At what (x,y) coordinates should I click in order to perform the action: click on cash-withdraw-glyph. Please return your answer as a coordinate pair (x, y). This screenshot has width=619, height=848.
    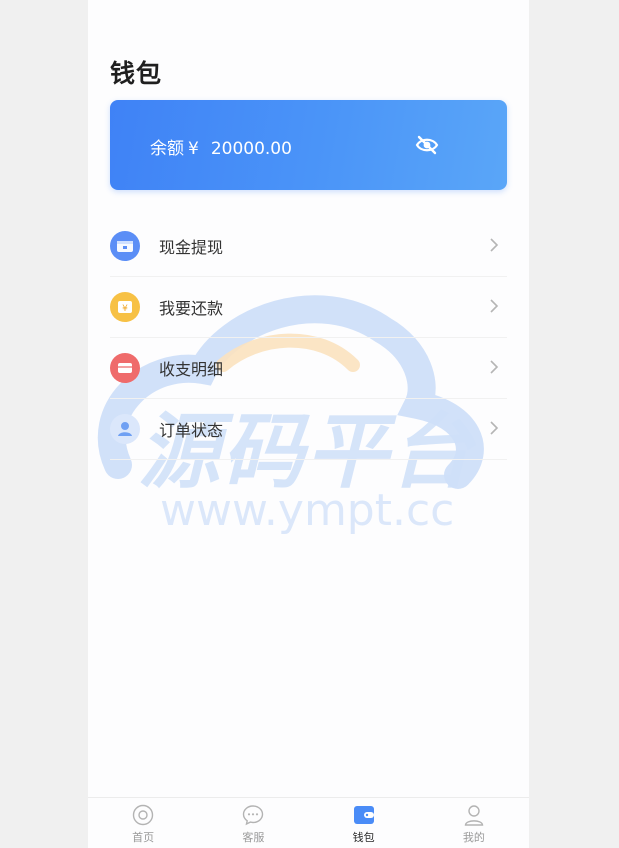
    Looking at the image, I should click on (125, 246).